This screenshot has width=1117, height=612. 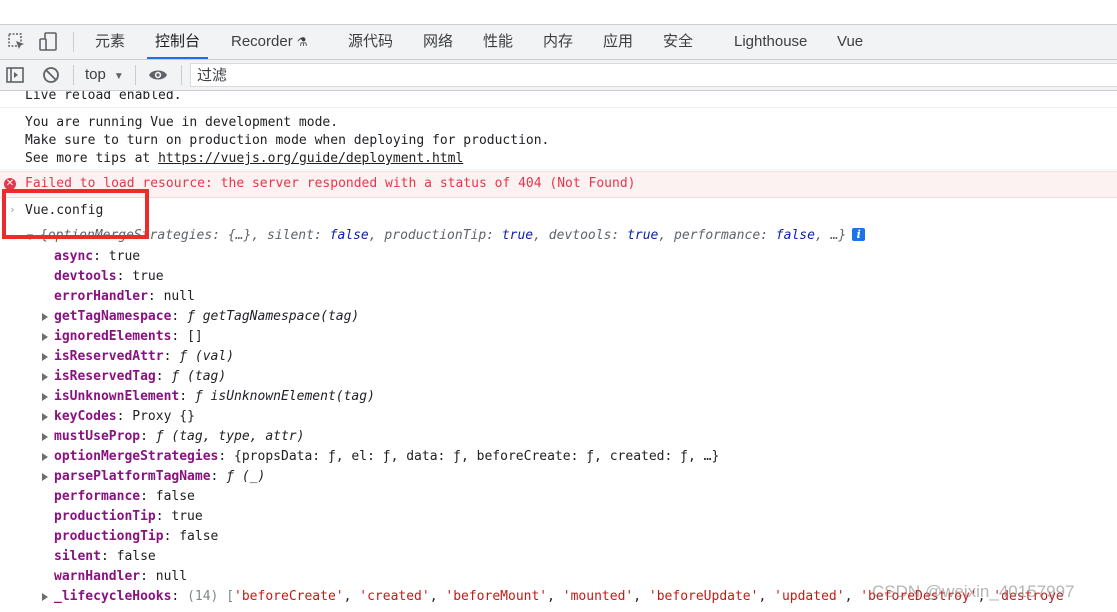 What do you see at coordinates (370, 42) in the screenshot?
I see `tab-sources: 源代码` at bounding box center [370, 42].